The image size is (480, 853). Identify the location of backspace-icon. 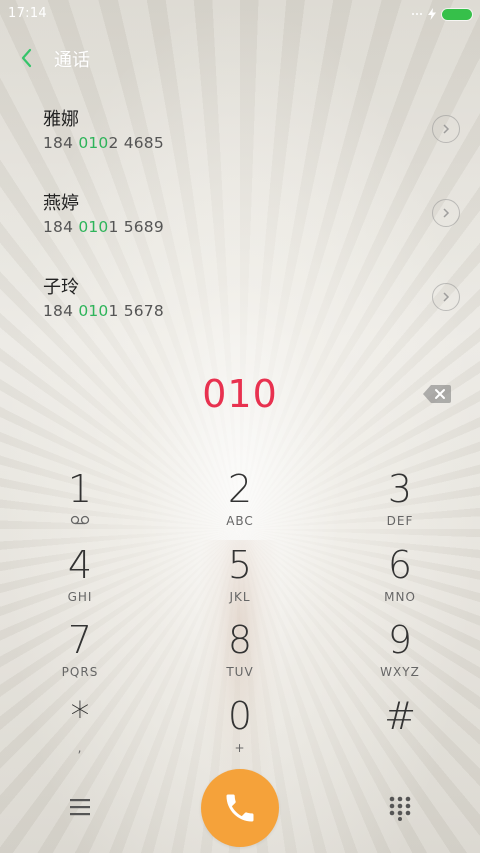
(437, 394).